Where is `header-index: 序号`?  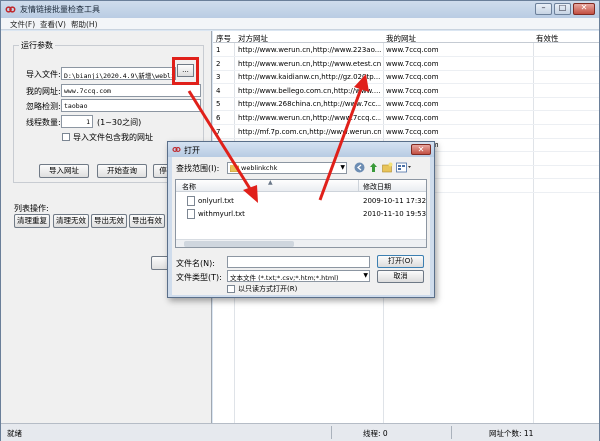 header-index: 序号 is located at coordinates (223, 38).